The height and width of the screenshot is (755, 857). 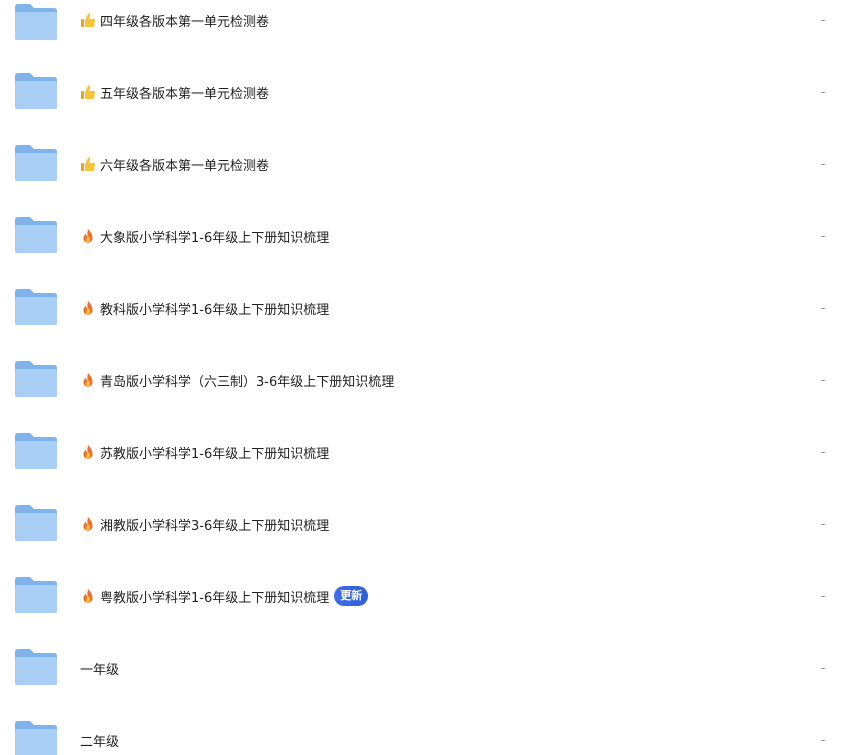 I want to click on folder-row: 粤教版小学科学1-6年级上下册知识梳理 更新 -, so click(x=428, y=596).